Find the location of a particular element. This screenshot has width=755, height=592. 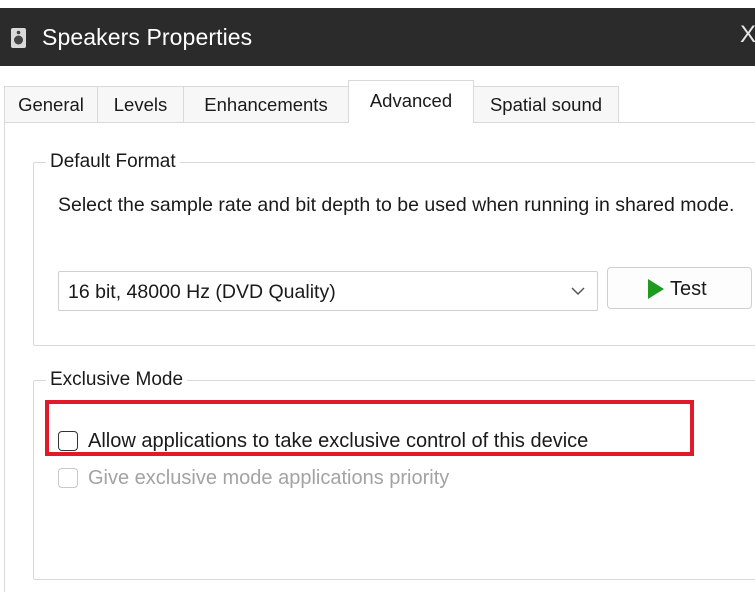

top-strip is located at coordinates (377, 4).